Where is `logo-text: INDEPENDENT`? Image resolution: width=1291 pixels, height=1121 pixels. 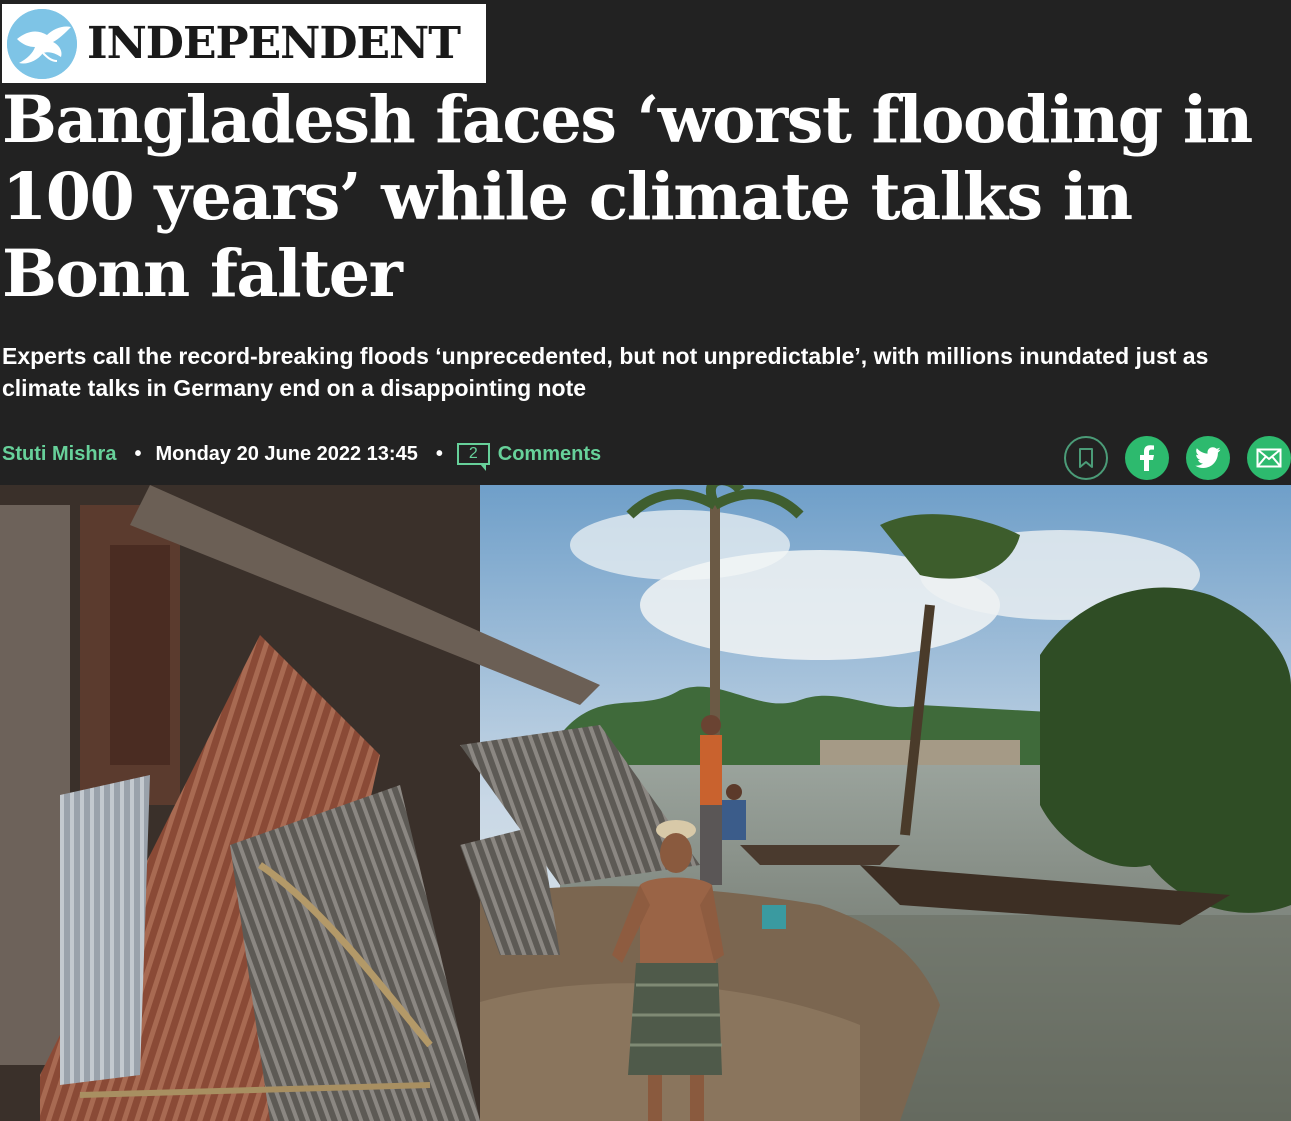
logo-text: INDEPENDENT is located at coordinates (274, 43).